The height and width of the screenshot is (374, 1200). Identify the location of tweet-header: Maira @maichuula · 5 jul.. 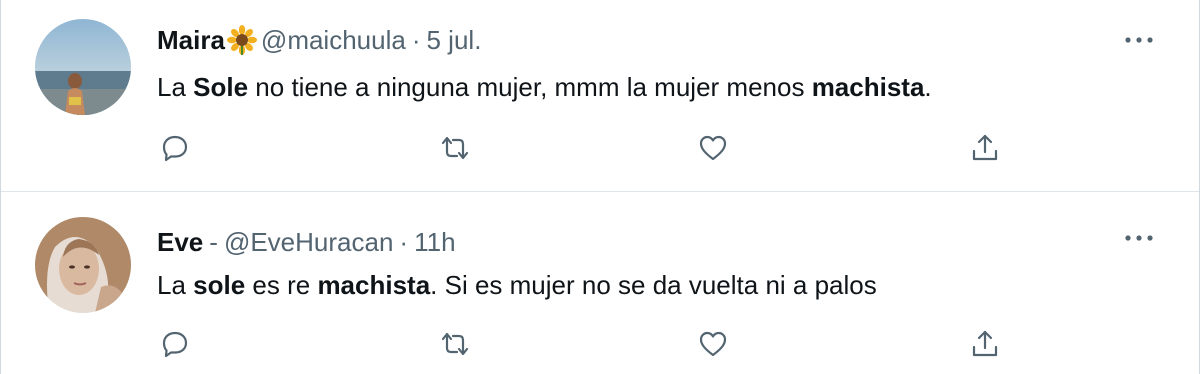
(319, 40).